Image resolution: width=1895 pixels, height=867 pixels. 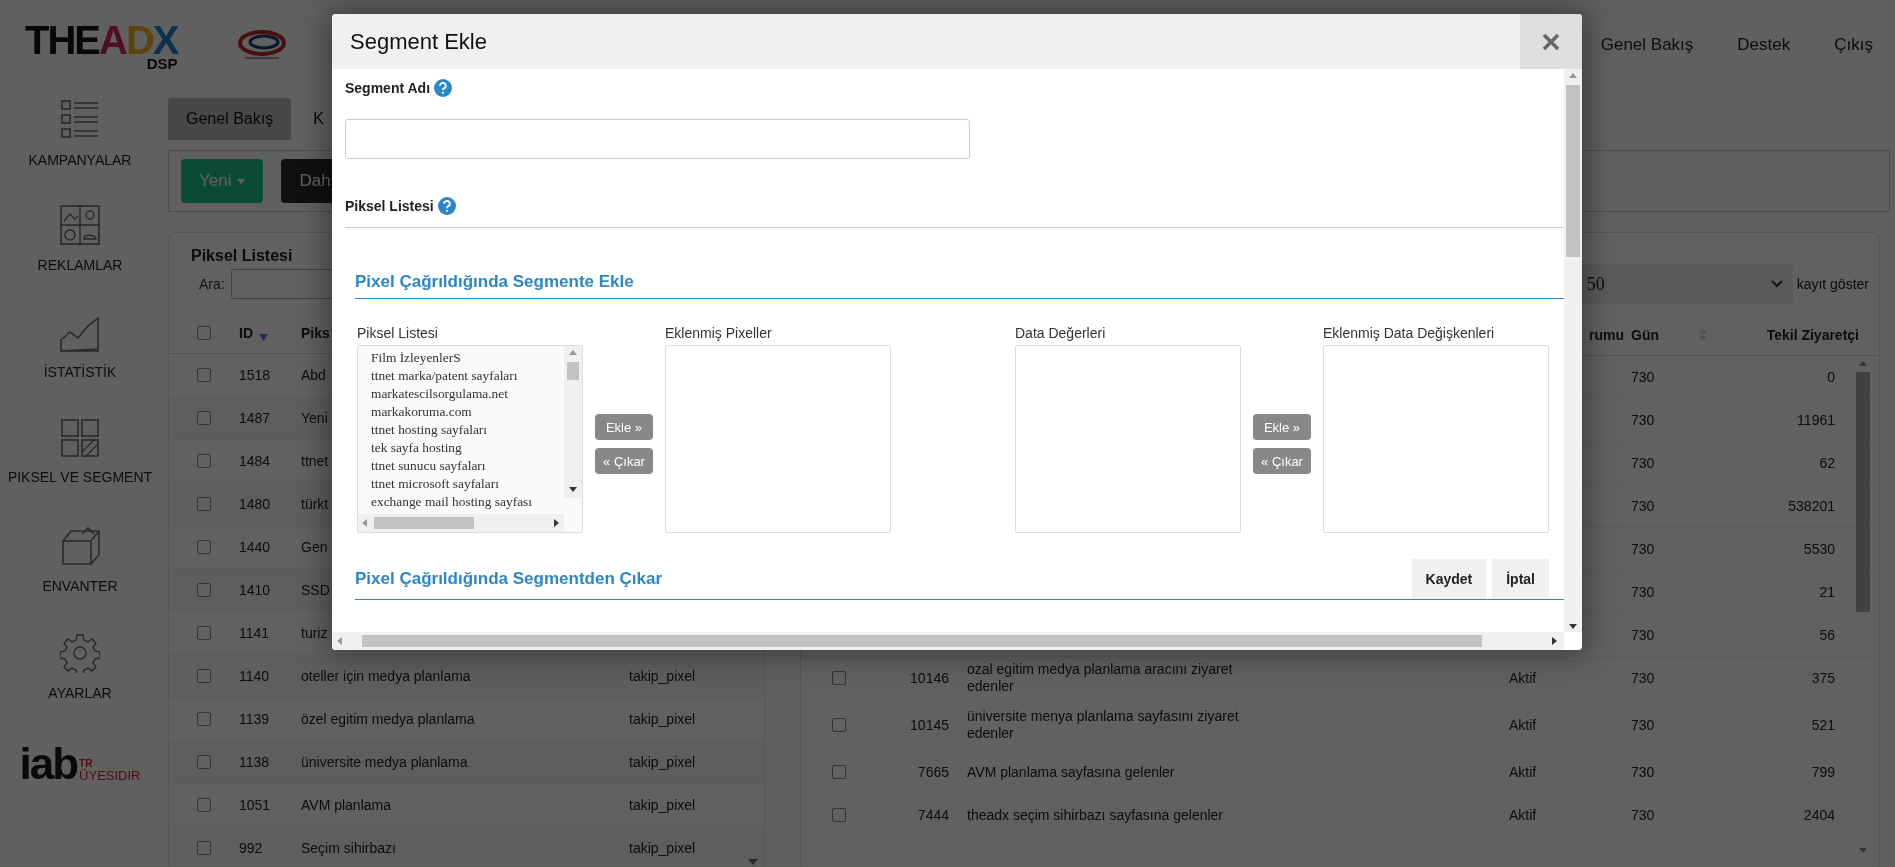 What do you see at coordinates (80, 464) in the screenshot?
I see `sidebar-item: PIKSEL VE SEGMENT` at bounding box center [80, 464].